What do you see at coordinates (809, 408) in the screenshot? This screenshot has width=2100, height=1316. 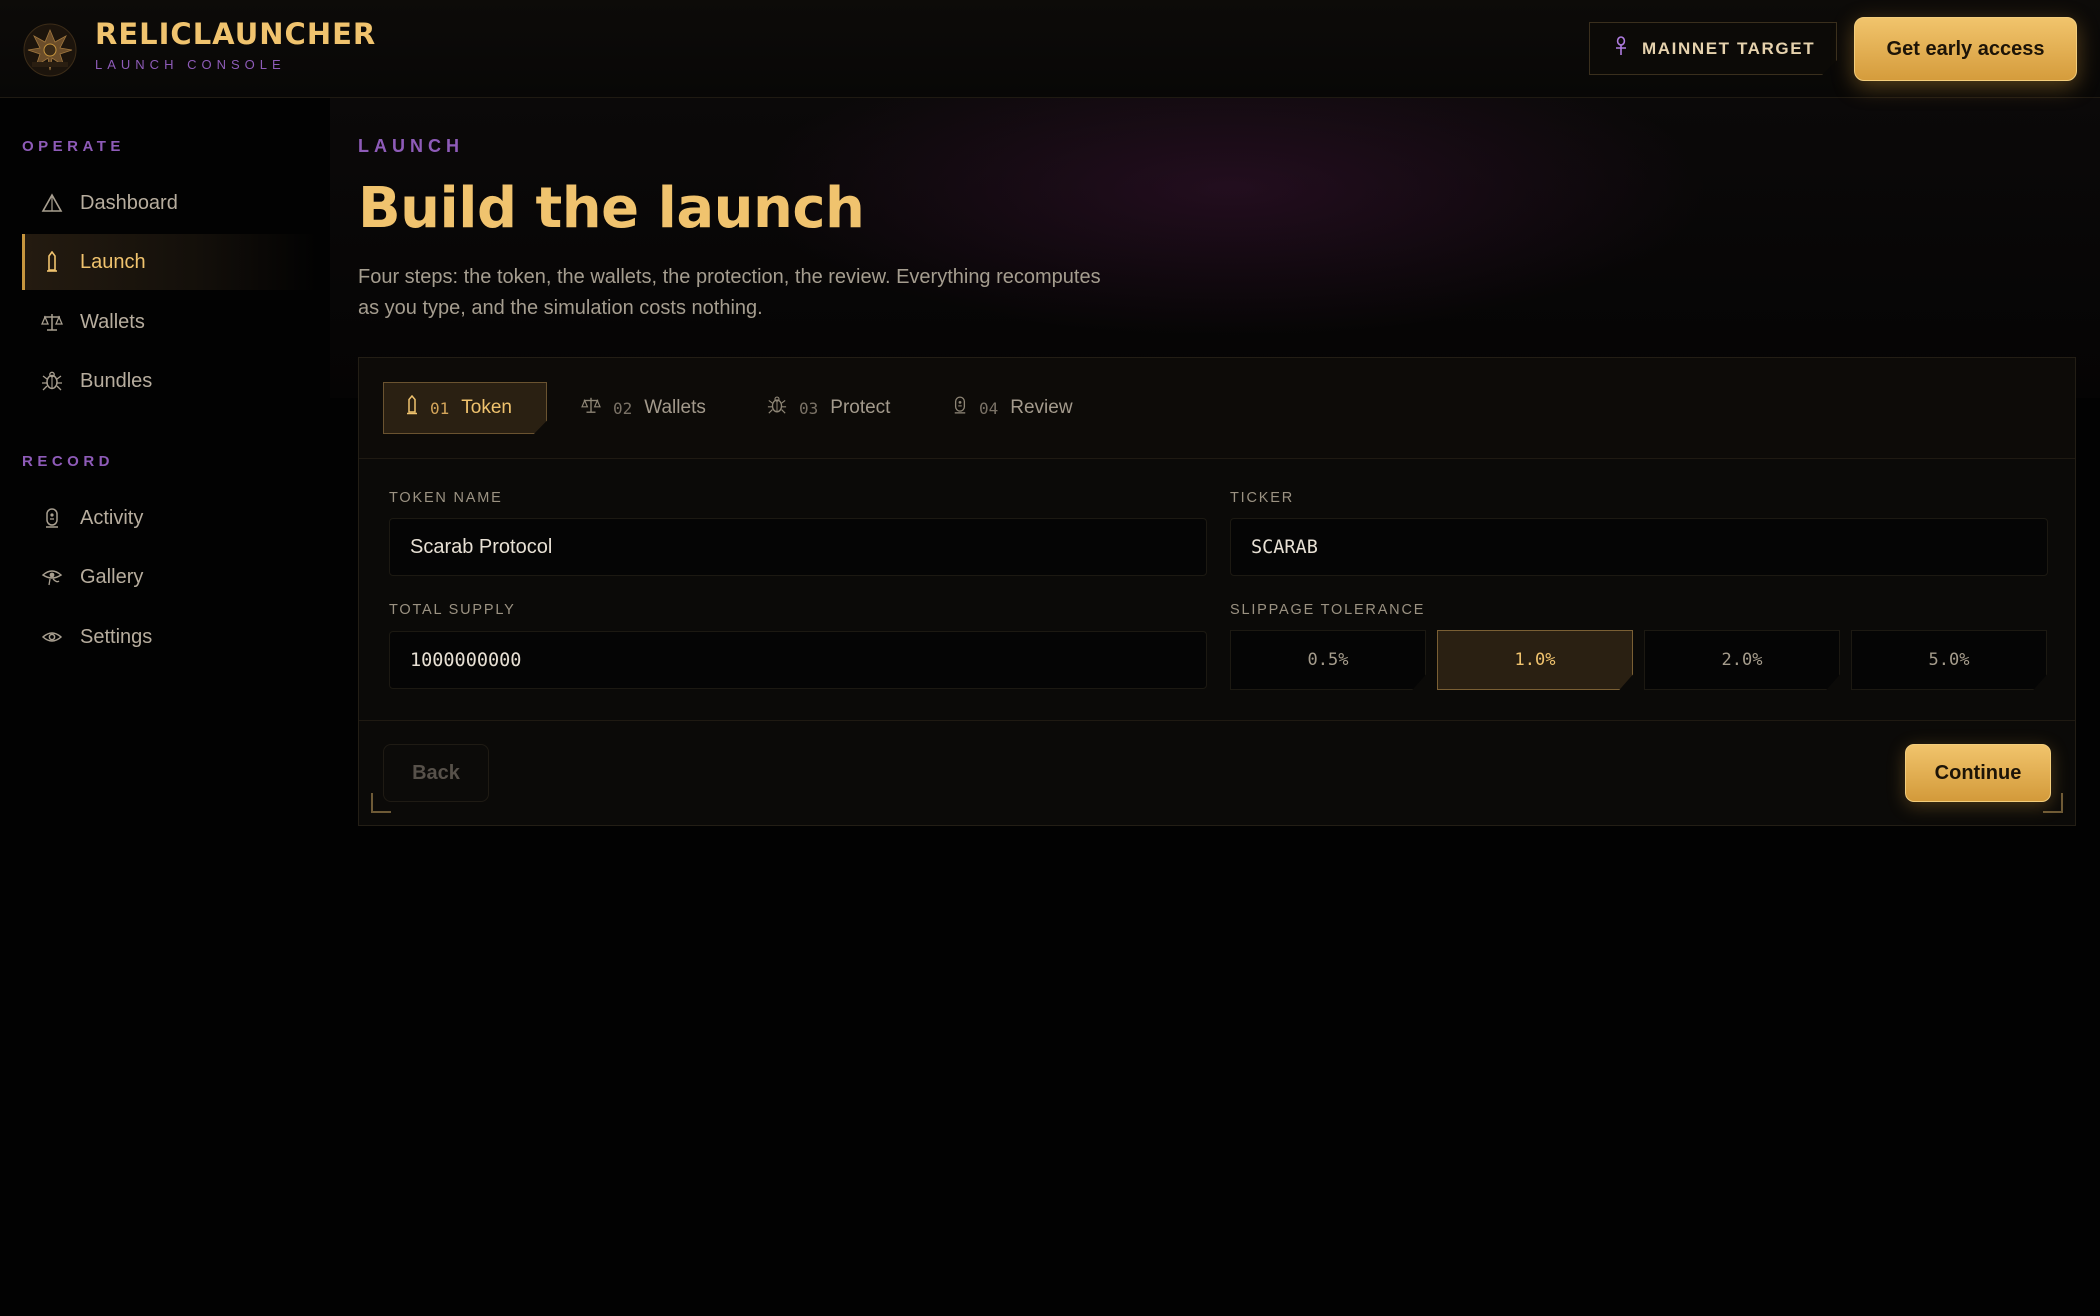 I see `tab-number: 03` at bounding box center [809, 408].